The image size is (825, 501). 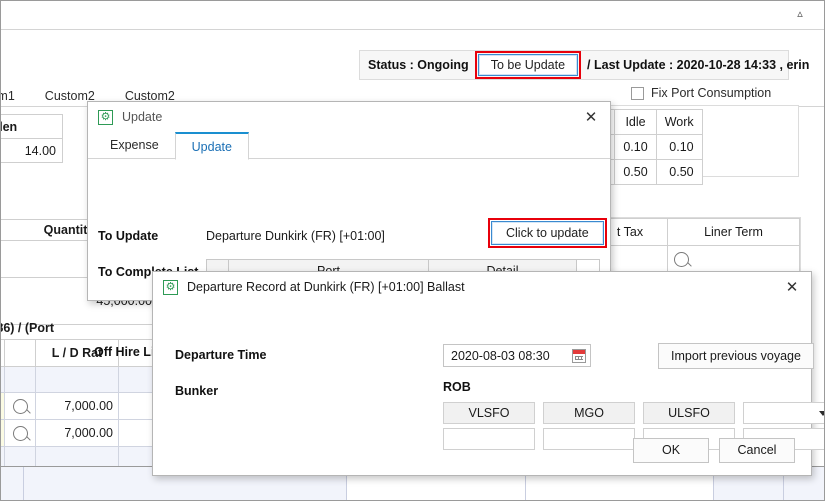 What do you see at coordinates (349, 117) in the screenshot?
I see `update-dialog-titlebar: ⚙ Update ✕` at bounding box center [349, 117].